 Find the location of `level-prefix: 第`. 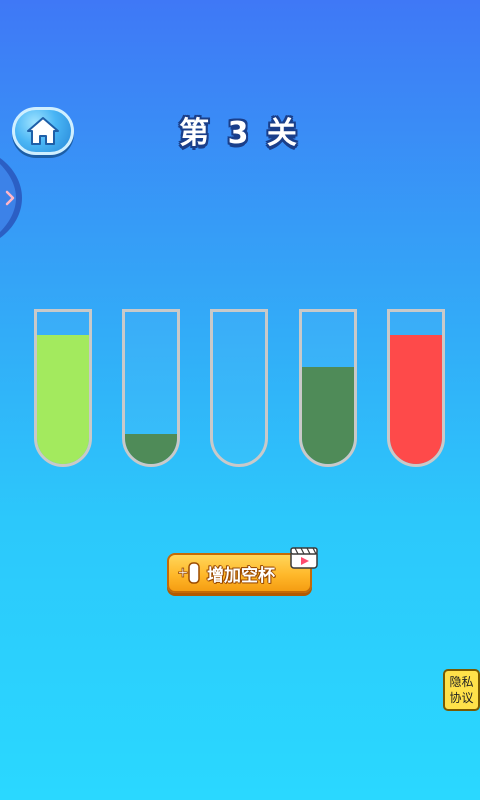

level-prefix: 第 is located at coordinates (196, 133).